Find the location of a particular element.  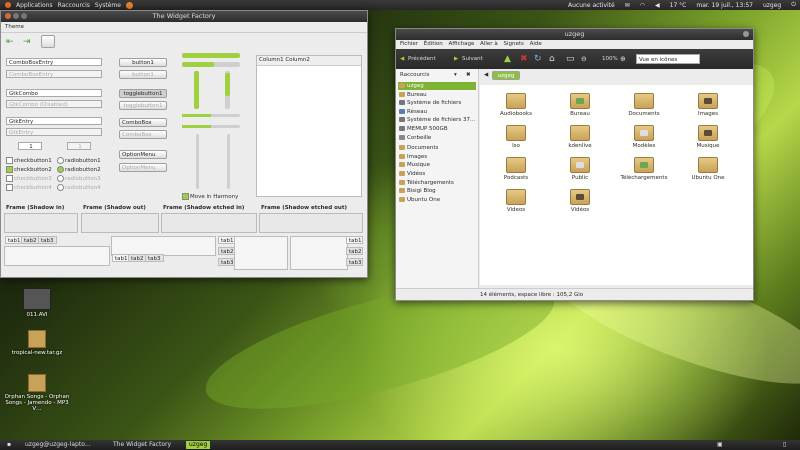

gtkentry: GtkEntry is located at coordinates (54, 121).